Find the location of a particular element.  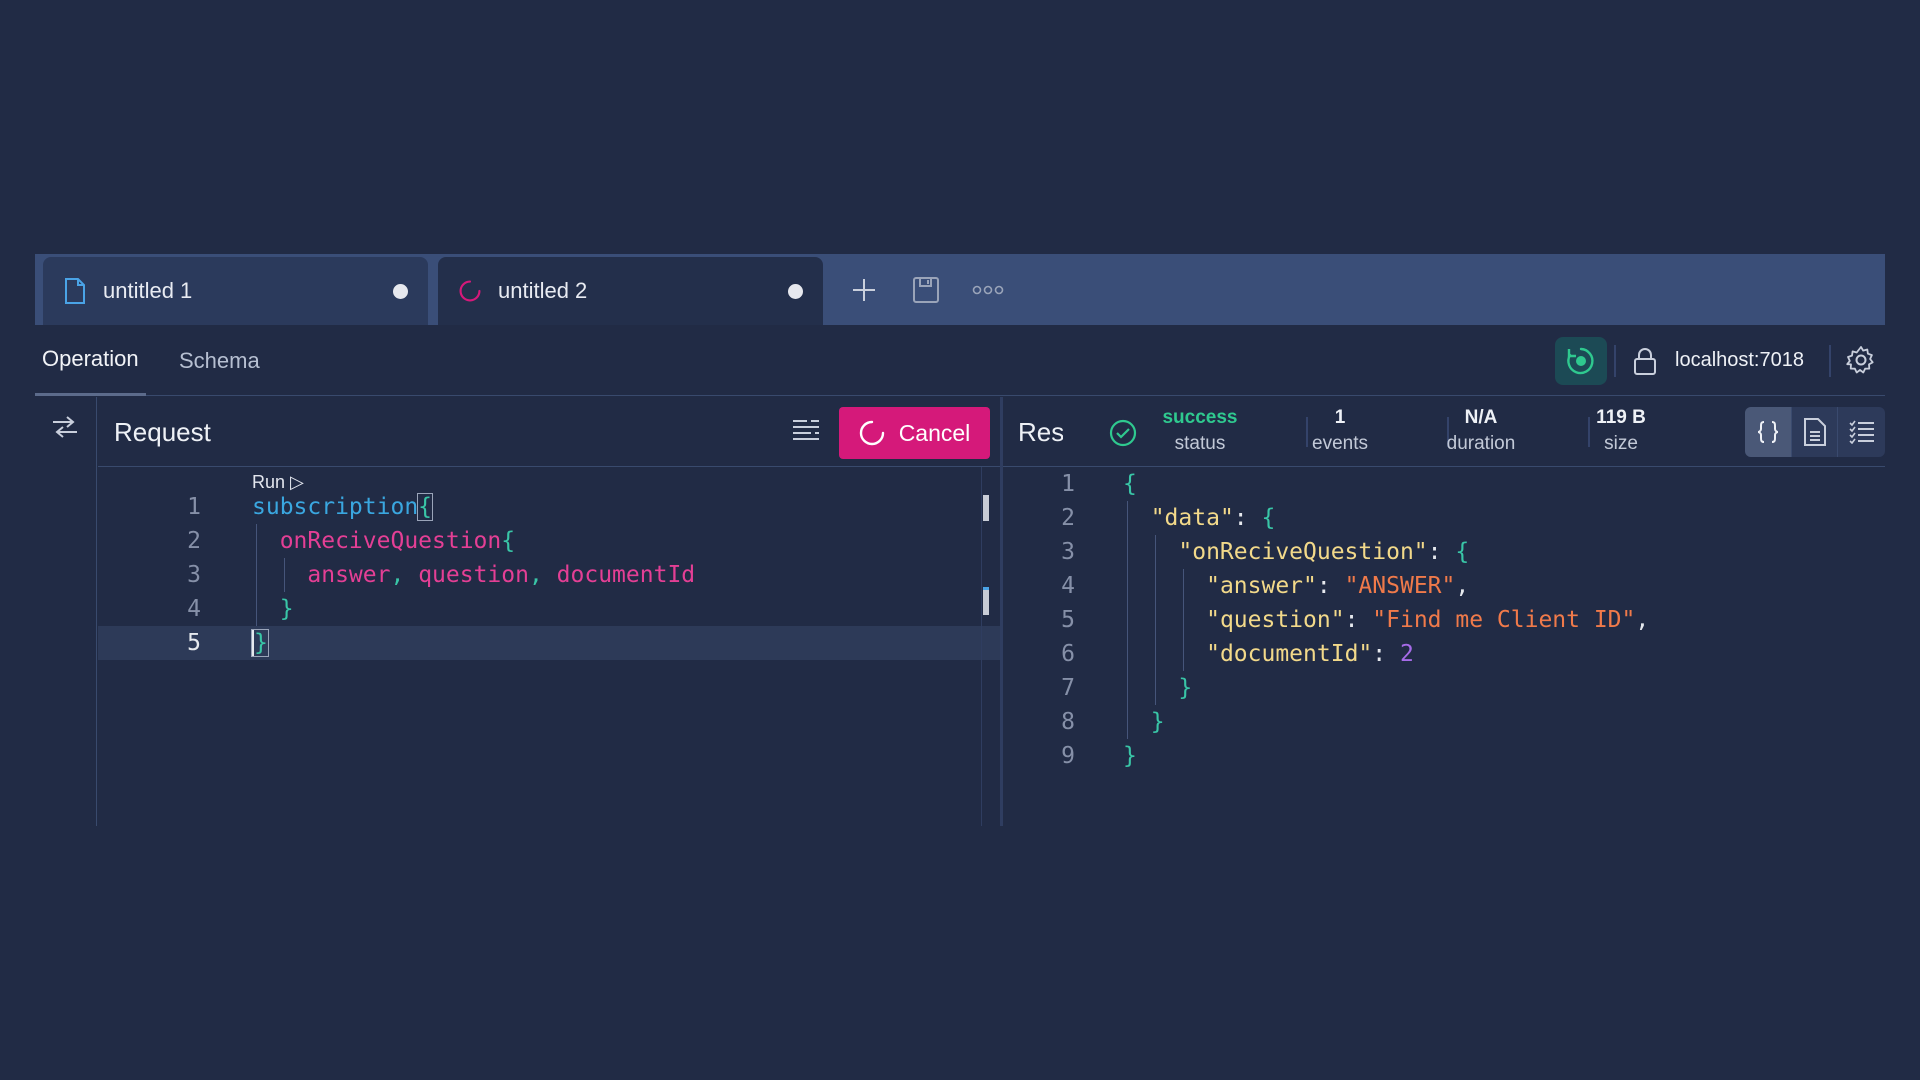

size-value: 119 B is located at coordinates (1621, 417).